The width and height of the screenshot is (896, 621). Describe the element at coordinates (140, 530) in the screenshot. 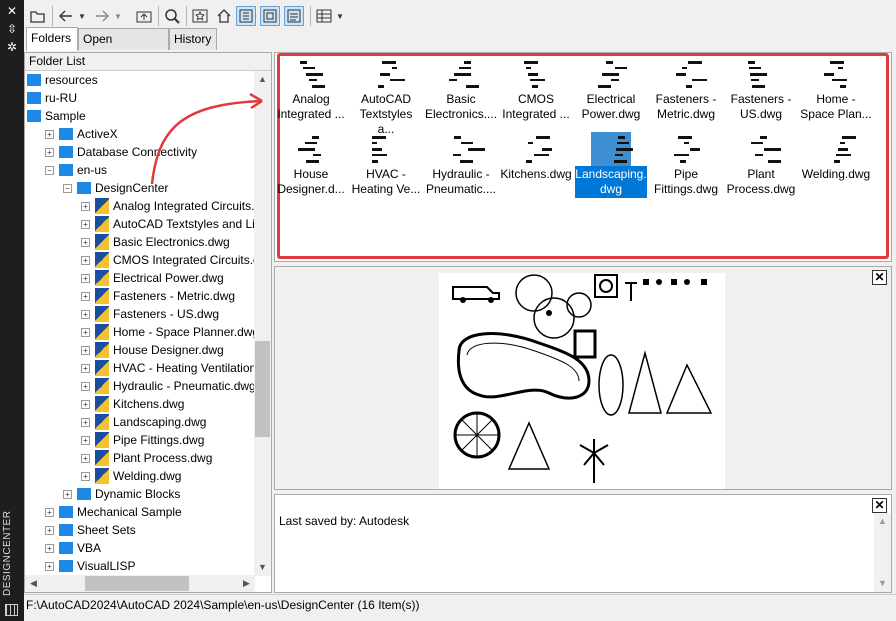

I see `tree-item: + Sheet Sets` at that location.